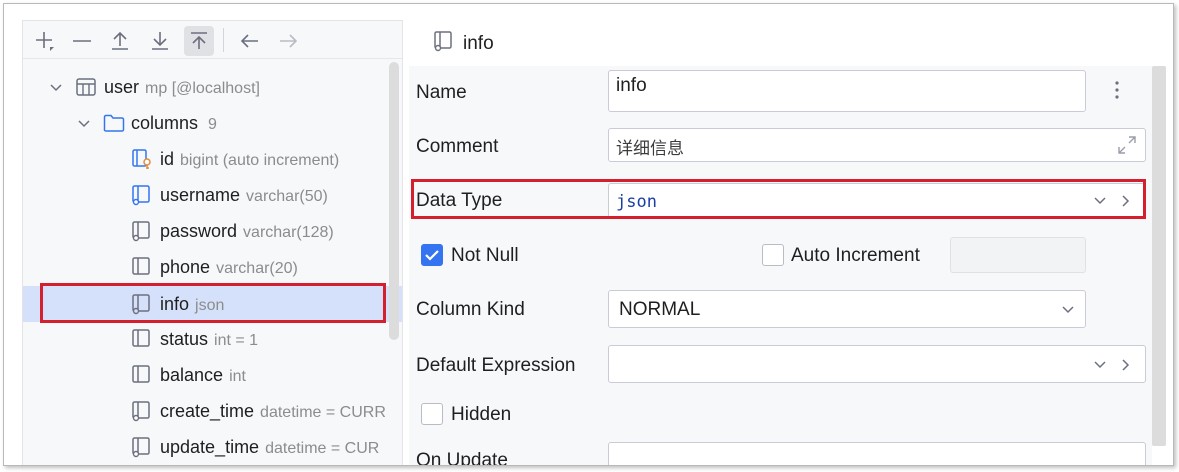  What do you see at coordinates (185, 266) in the screenshot?
I see `column-name: phone` at bounding box center [185, 266].